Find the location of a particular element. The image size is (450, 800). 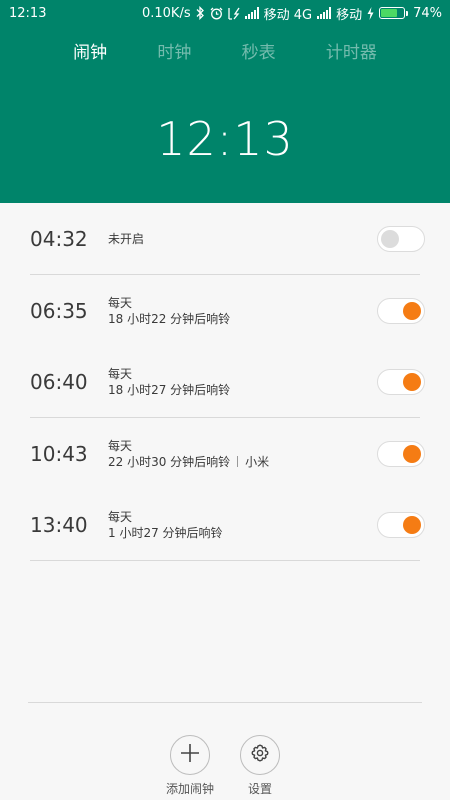

alarm-countdown-line: 22 小时30 分钟后响铃 小米 is located at coordinates (264, 462).